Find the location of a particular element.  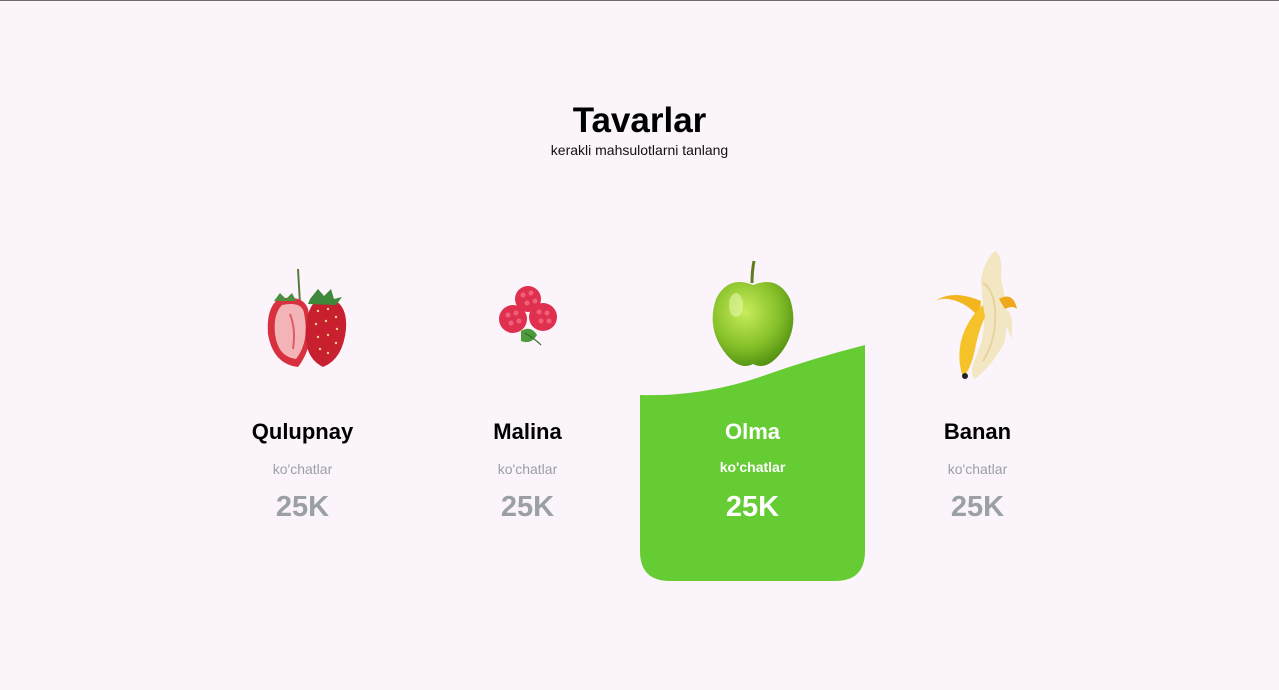

product-card-malina: Malina ko'chatlar 25K is located at coordinates (527, 413).